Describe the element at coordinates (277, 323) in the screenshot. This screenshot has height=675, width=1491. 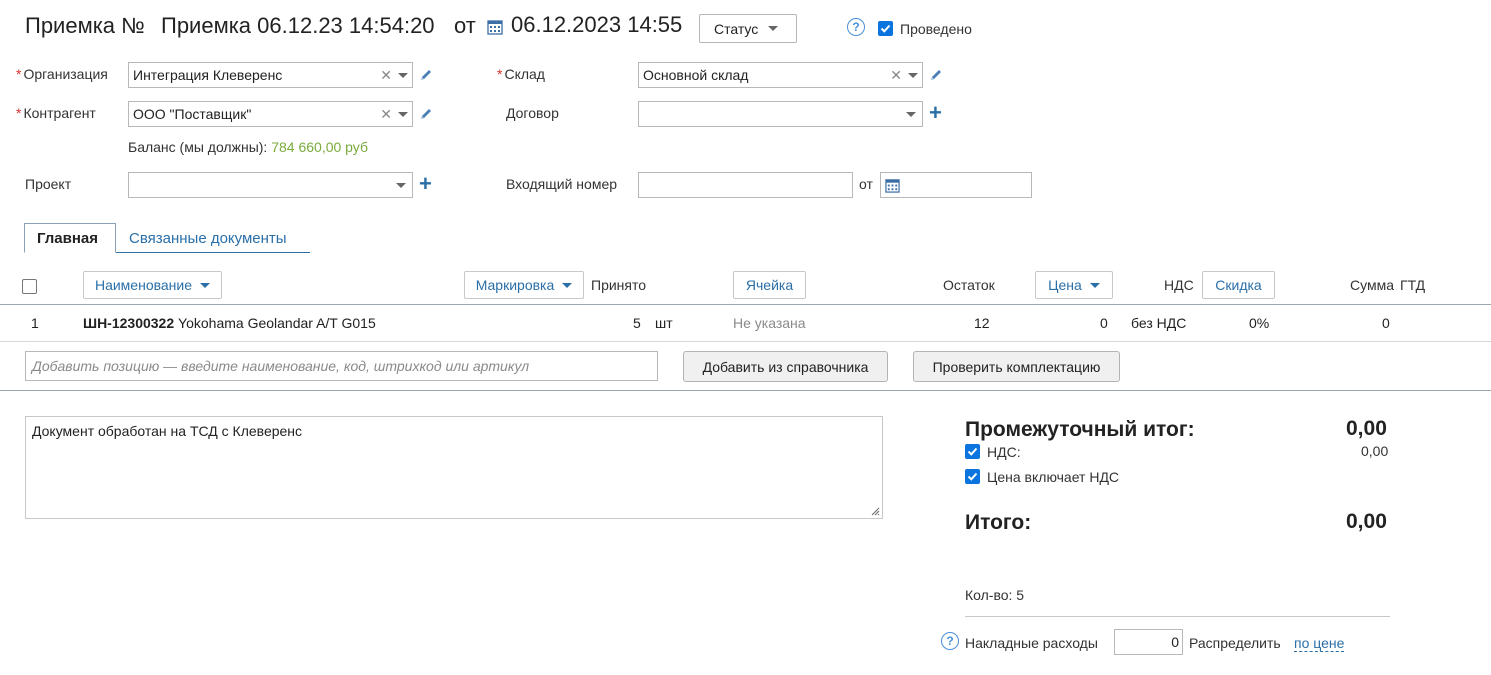
I see `row-product-name: Yokohama Geolandar A/T G015` at that location.